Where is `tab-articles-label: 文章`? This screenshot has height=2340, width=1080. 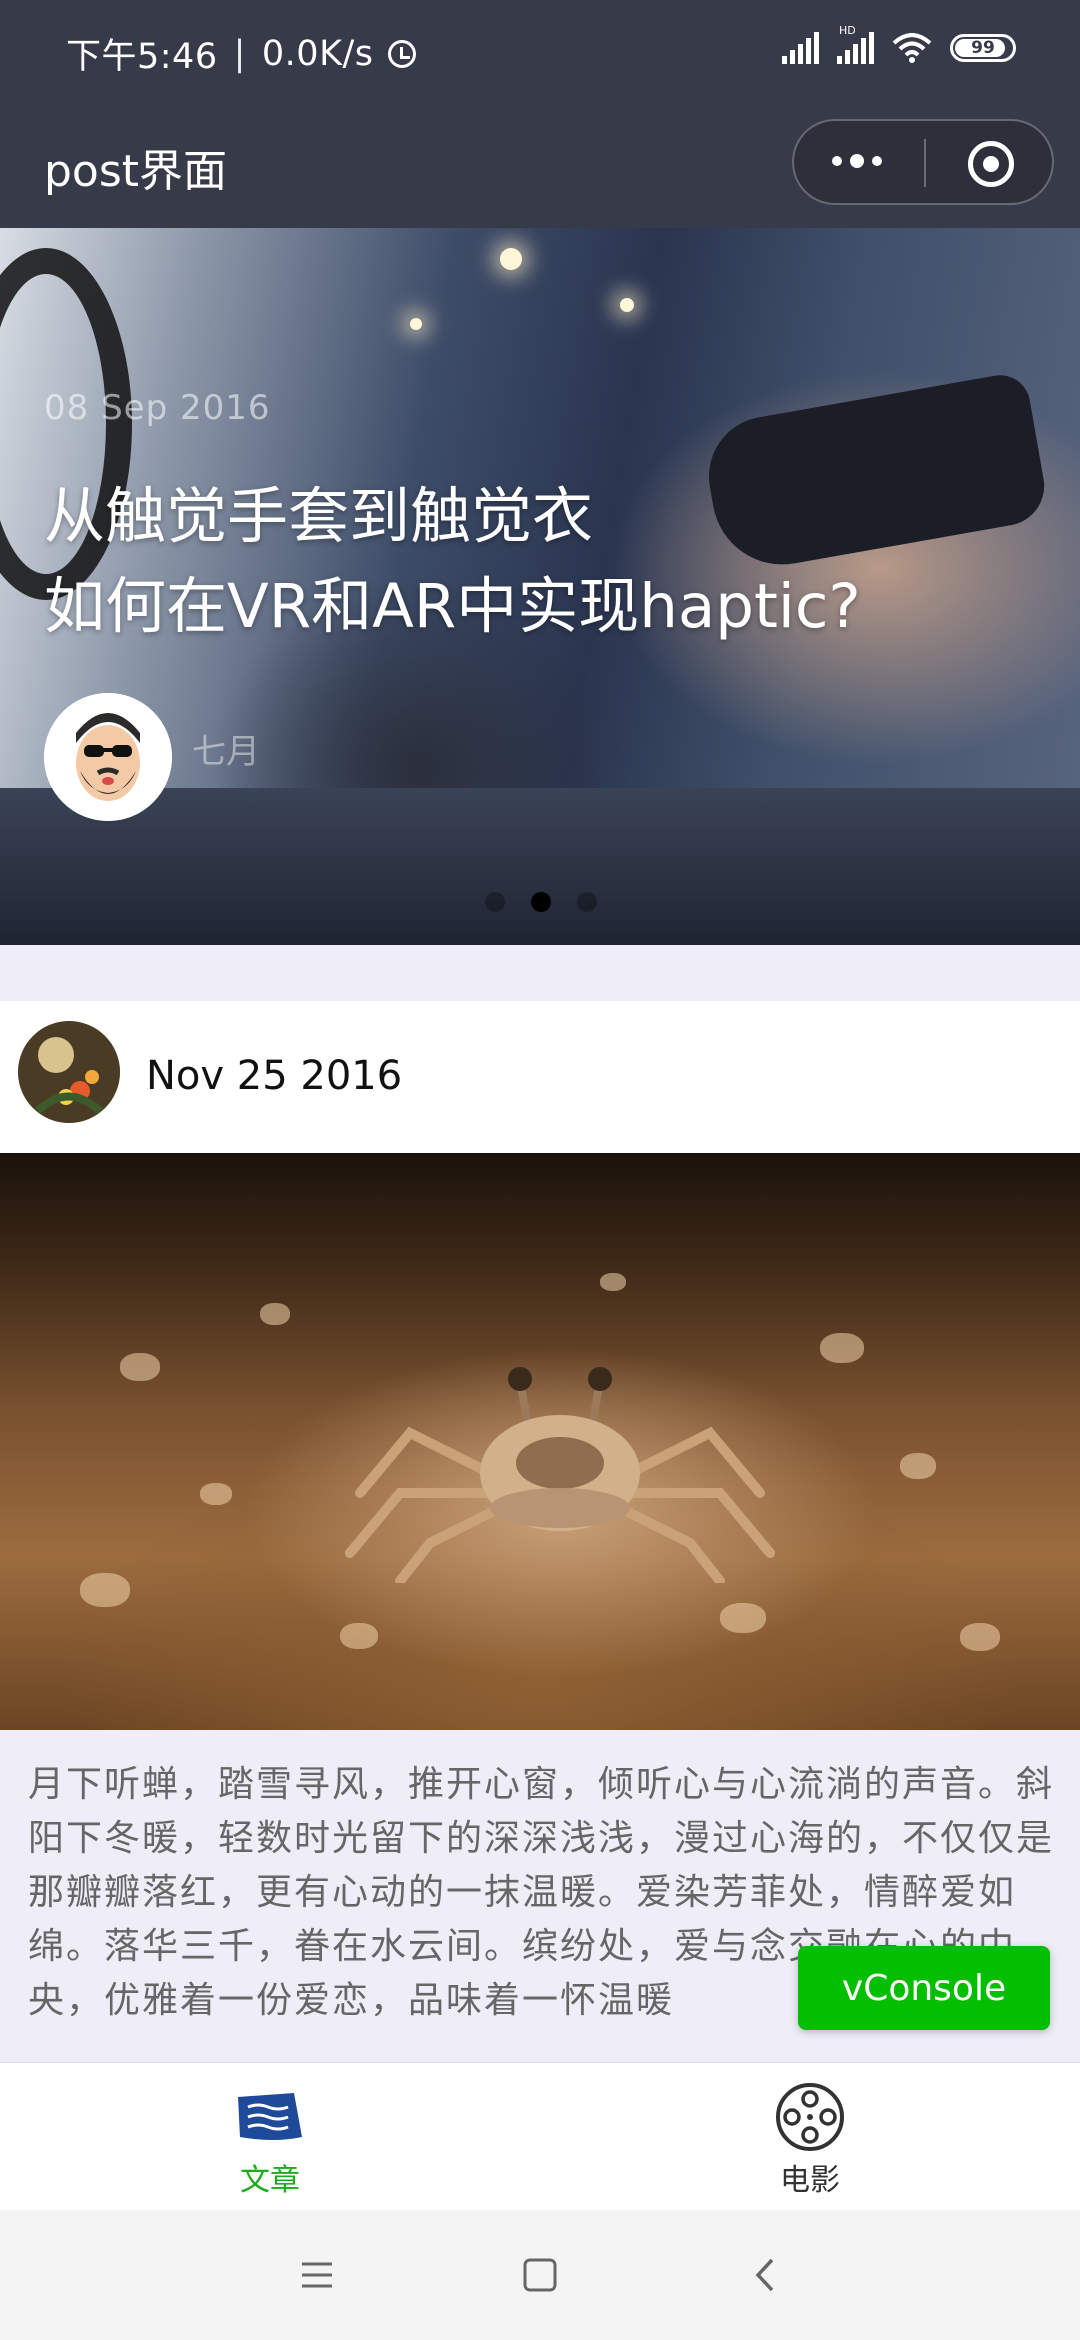
tab-articles-label: 文章 is located at coordinates (270, 2180).